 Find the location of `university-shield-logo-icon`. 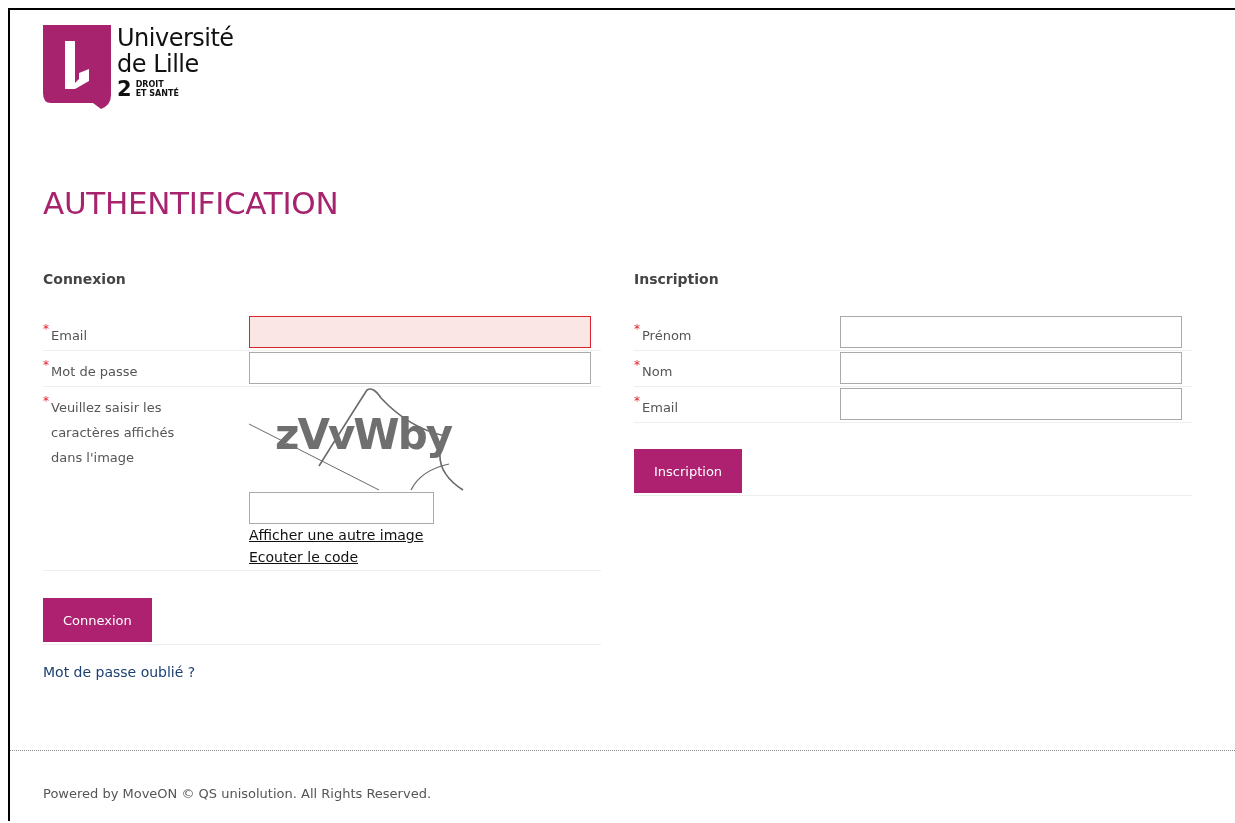

university-shield-logo-icon is located at coordinates (77, 67).